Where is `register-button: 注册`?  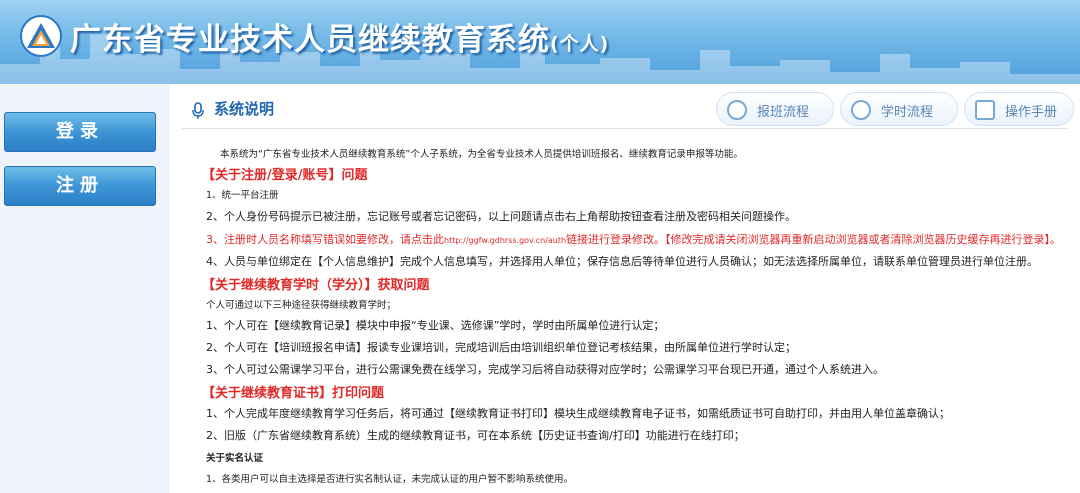
register-button: 注册 is located at coordinates (80, 186).